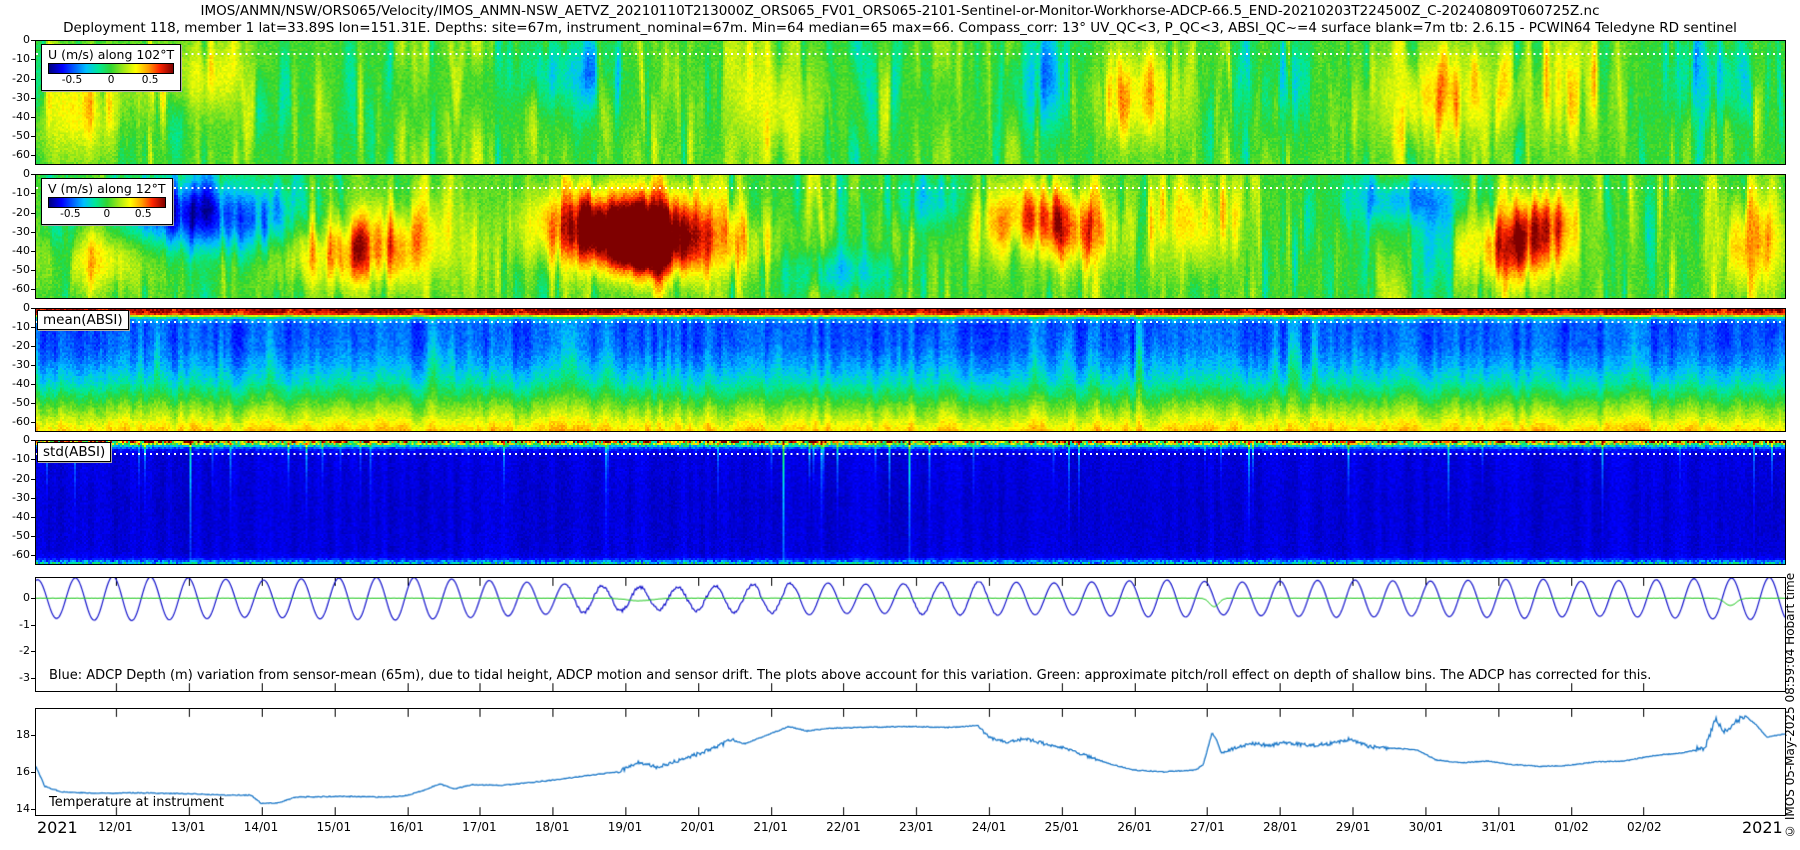 The height and width of the screenshot is (850, 1800). Describe the element at coordinates (334, 827) in the screenshot. I see `date-tick-label: 15/01` at that location.